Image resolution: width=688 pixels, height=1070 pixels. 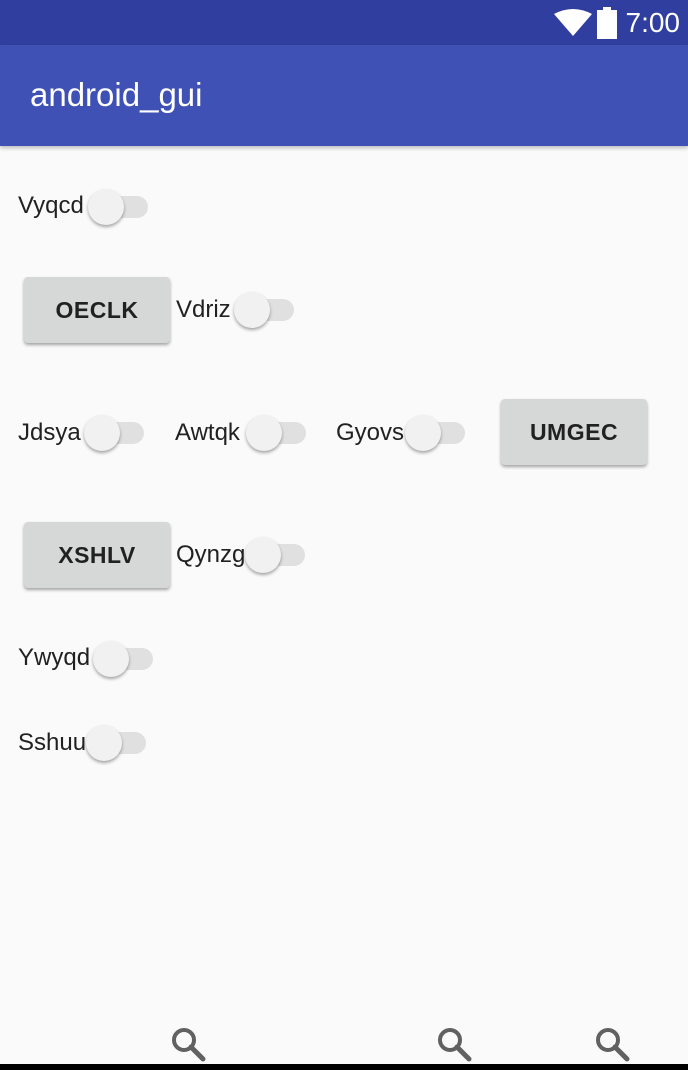 I want to click on switch-qynzg, so click(x=277, y=555).